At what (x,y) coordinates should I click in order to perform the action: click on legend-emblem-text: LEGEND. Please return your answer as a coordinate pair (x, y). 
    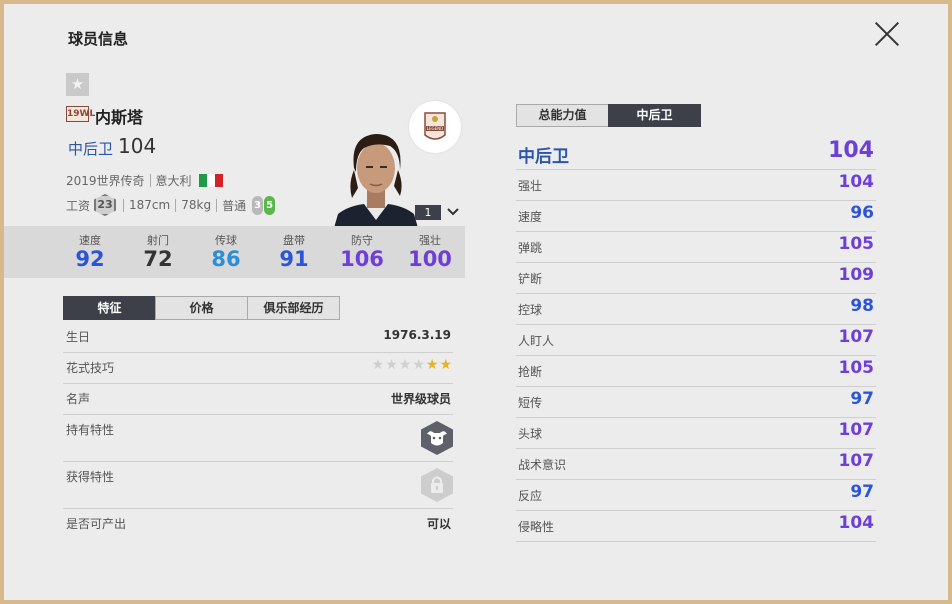
    Looking at the image, I should click on (435, 128).